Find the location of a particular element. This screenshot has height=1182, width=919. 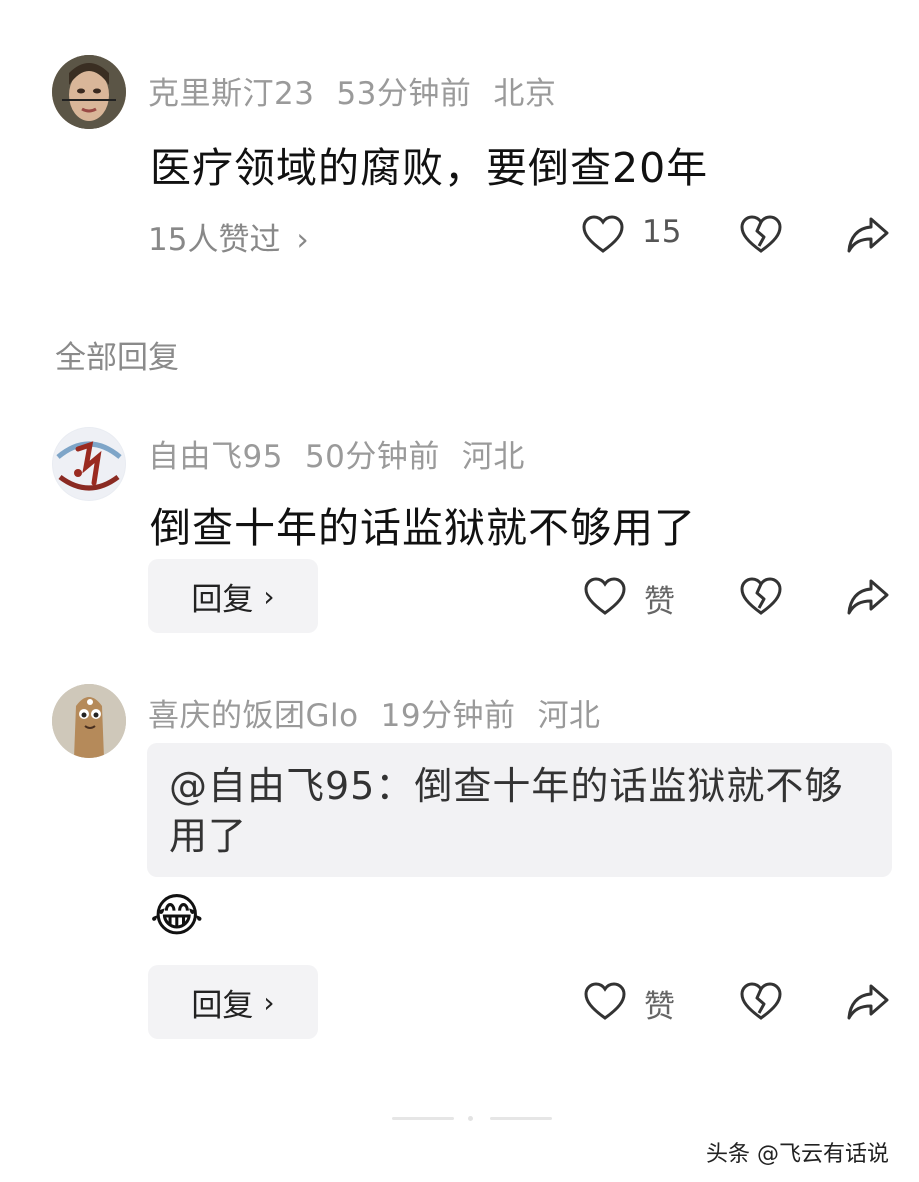

reply-time: 50分钟前 is located at coordinates (372, 457).